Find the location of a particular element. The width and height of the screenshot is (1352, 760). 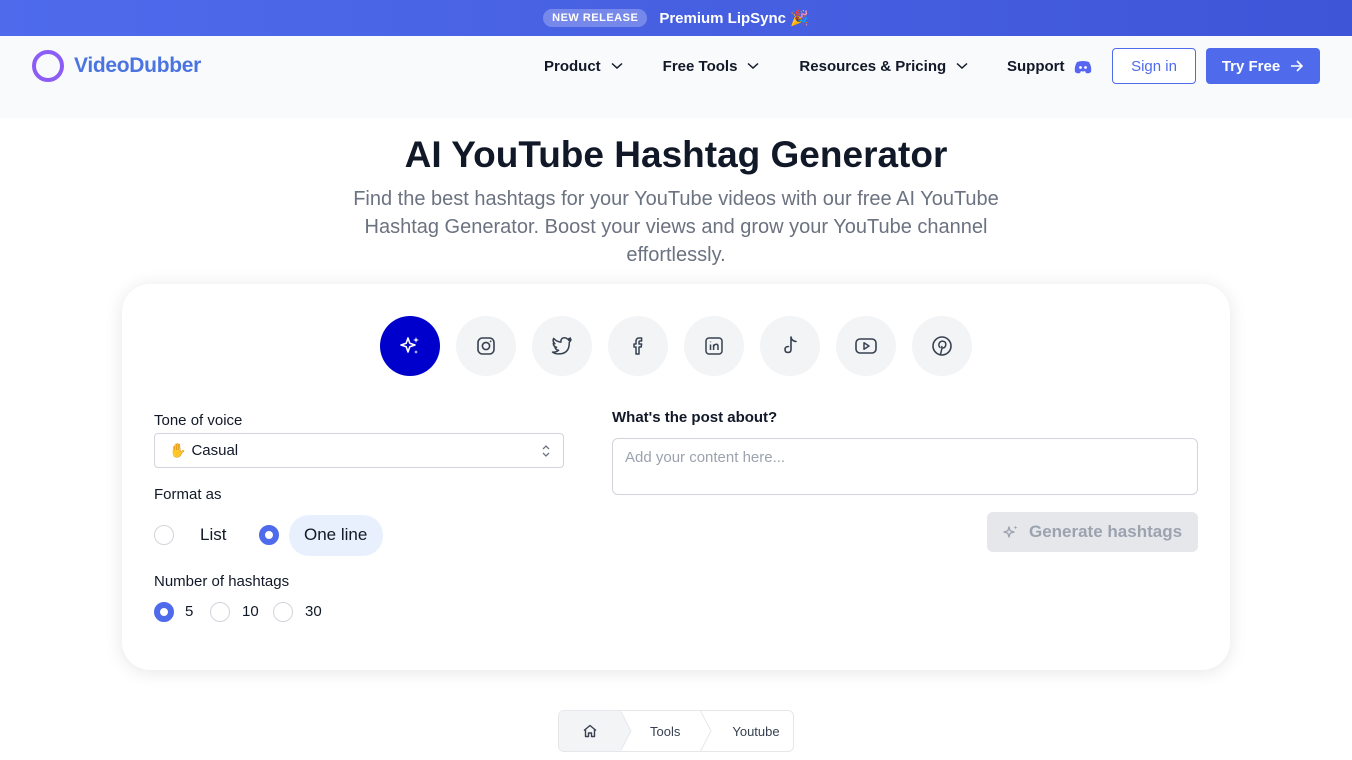

generate-hashtags-button: Generate hashtags is located at coordinates (1092, 532).